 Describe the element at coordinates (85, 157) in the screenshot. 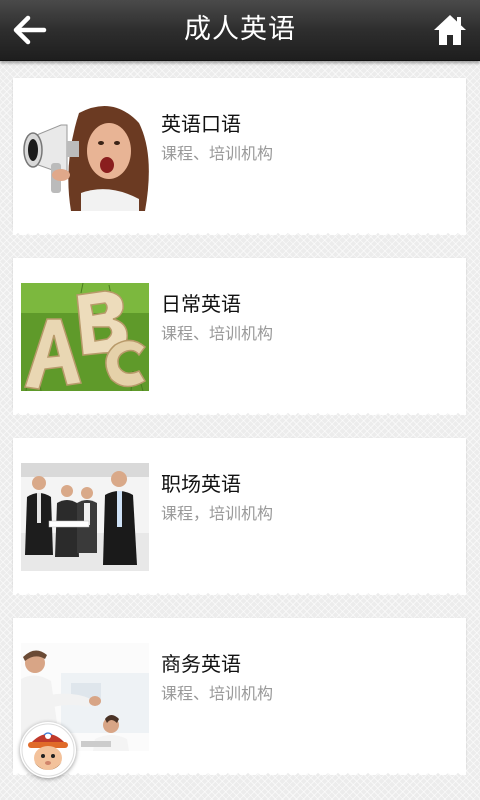

I see `woman-megaphone-photo` at that location.